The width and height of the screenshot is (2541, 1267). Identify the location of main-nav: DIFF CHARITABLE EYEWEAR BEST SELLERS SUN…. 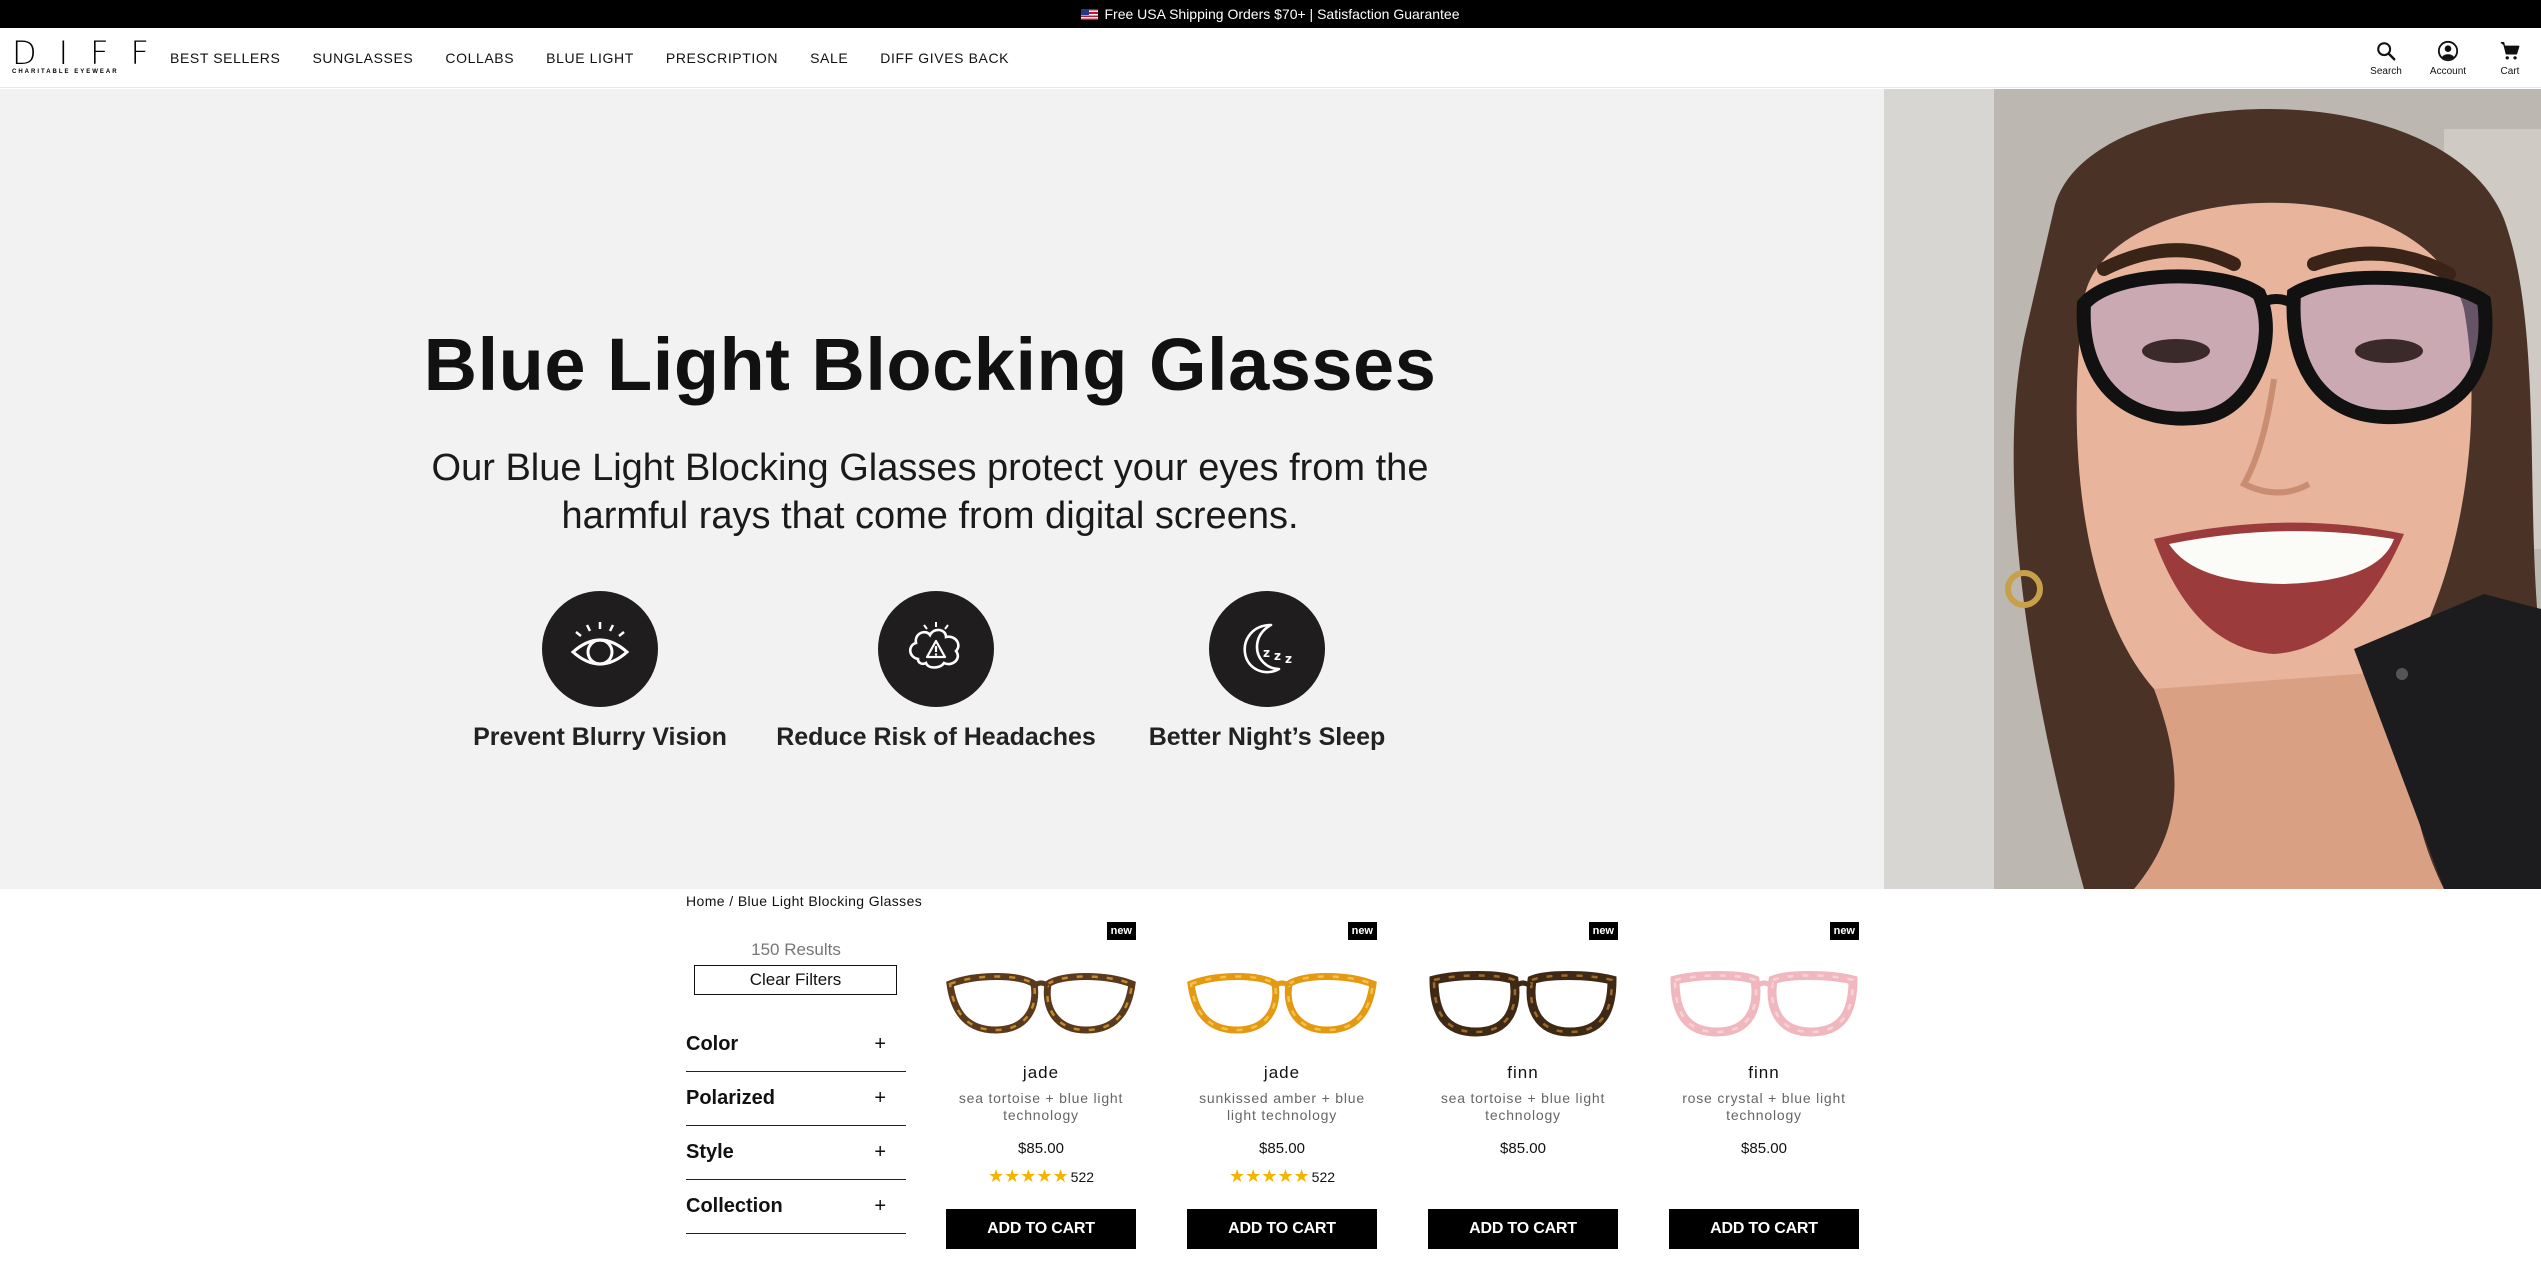
(1270, 58).